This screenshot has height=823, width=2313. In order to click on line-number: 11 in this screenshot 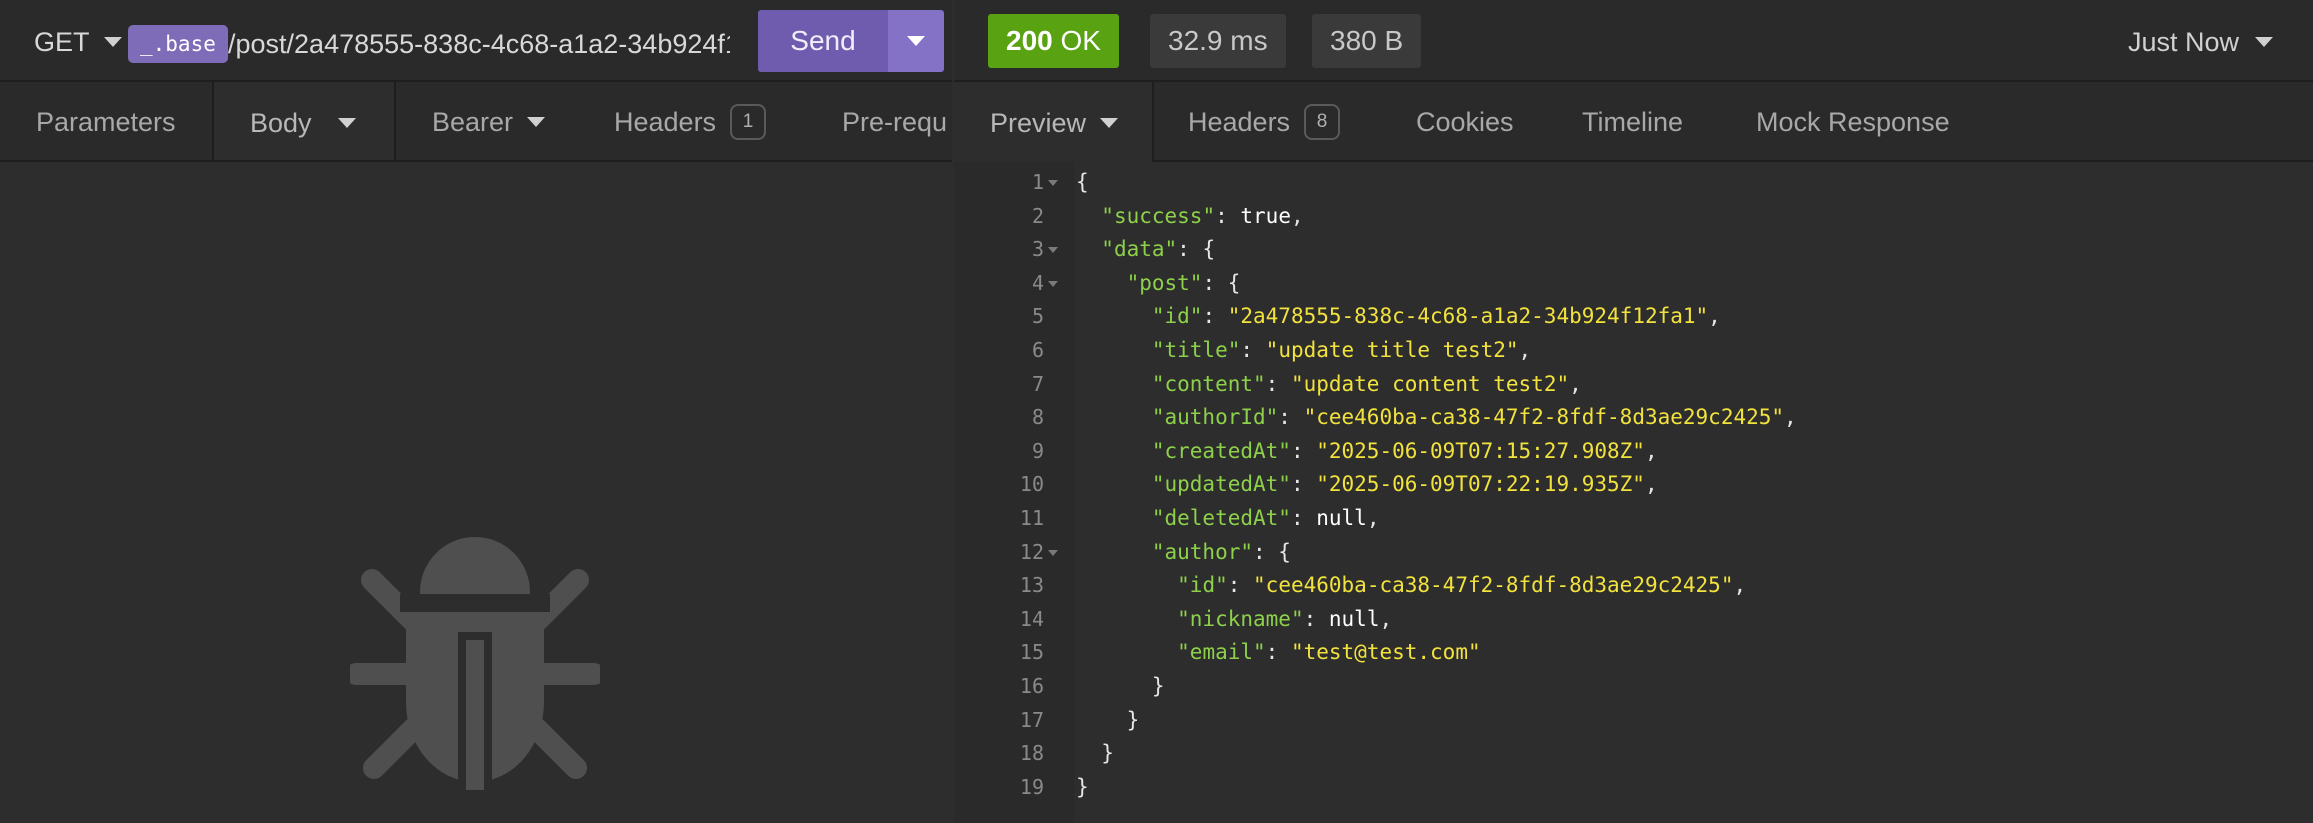, I will do `click(1031, 518)`.